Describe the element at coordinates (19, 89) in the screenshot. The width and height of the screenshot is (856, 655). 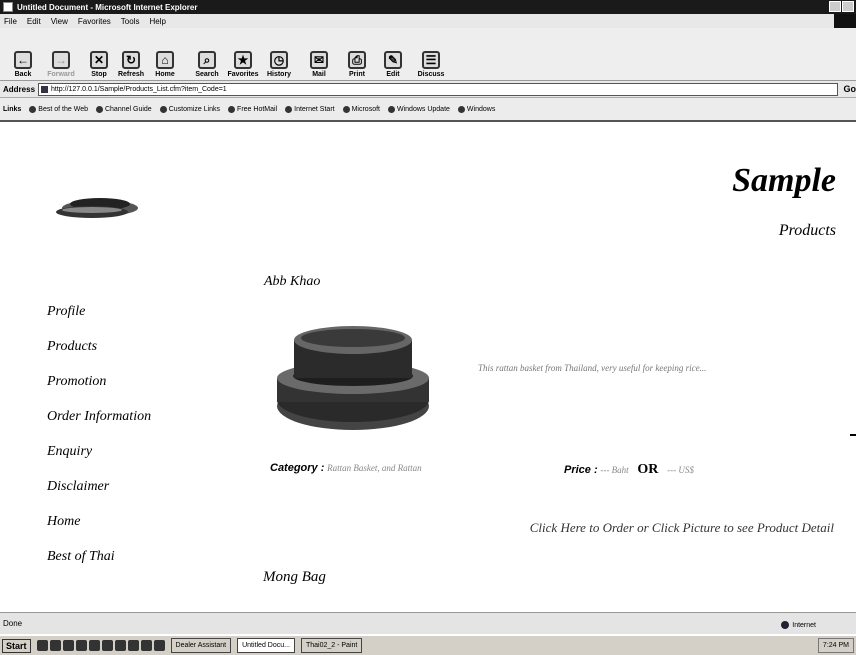
I see `address-label: Address` at that location.